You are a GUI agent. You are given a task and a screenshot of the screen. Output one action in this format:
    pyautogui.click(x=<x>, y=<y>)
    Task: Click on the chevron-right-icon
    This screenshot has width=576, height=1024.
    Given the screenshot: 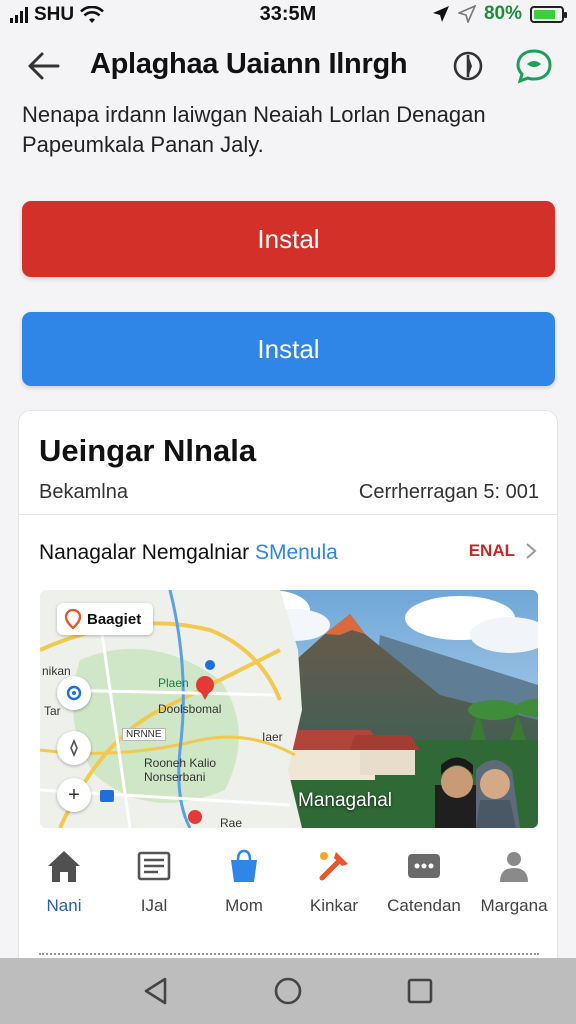 What is the action you would take?
    pyautogui.click(x=531, y=551)
    